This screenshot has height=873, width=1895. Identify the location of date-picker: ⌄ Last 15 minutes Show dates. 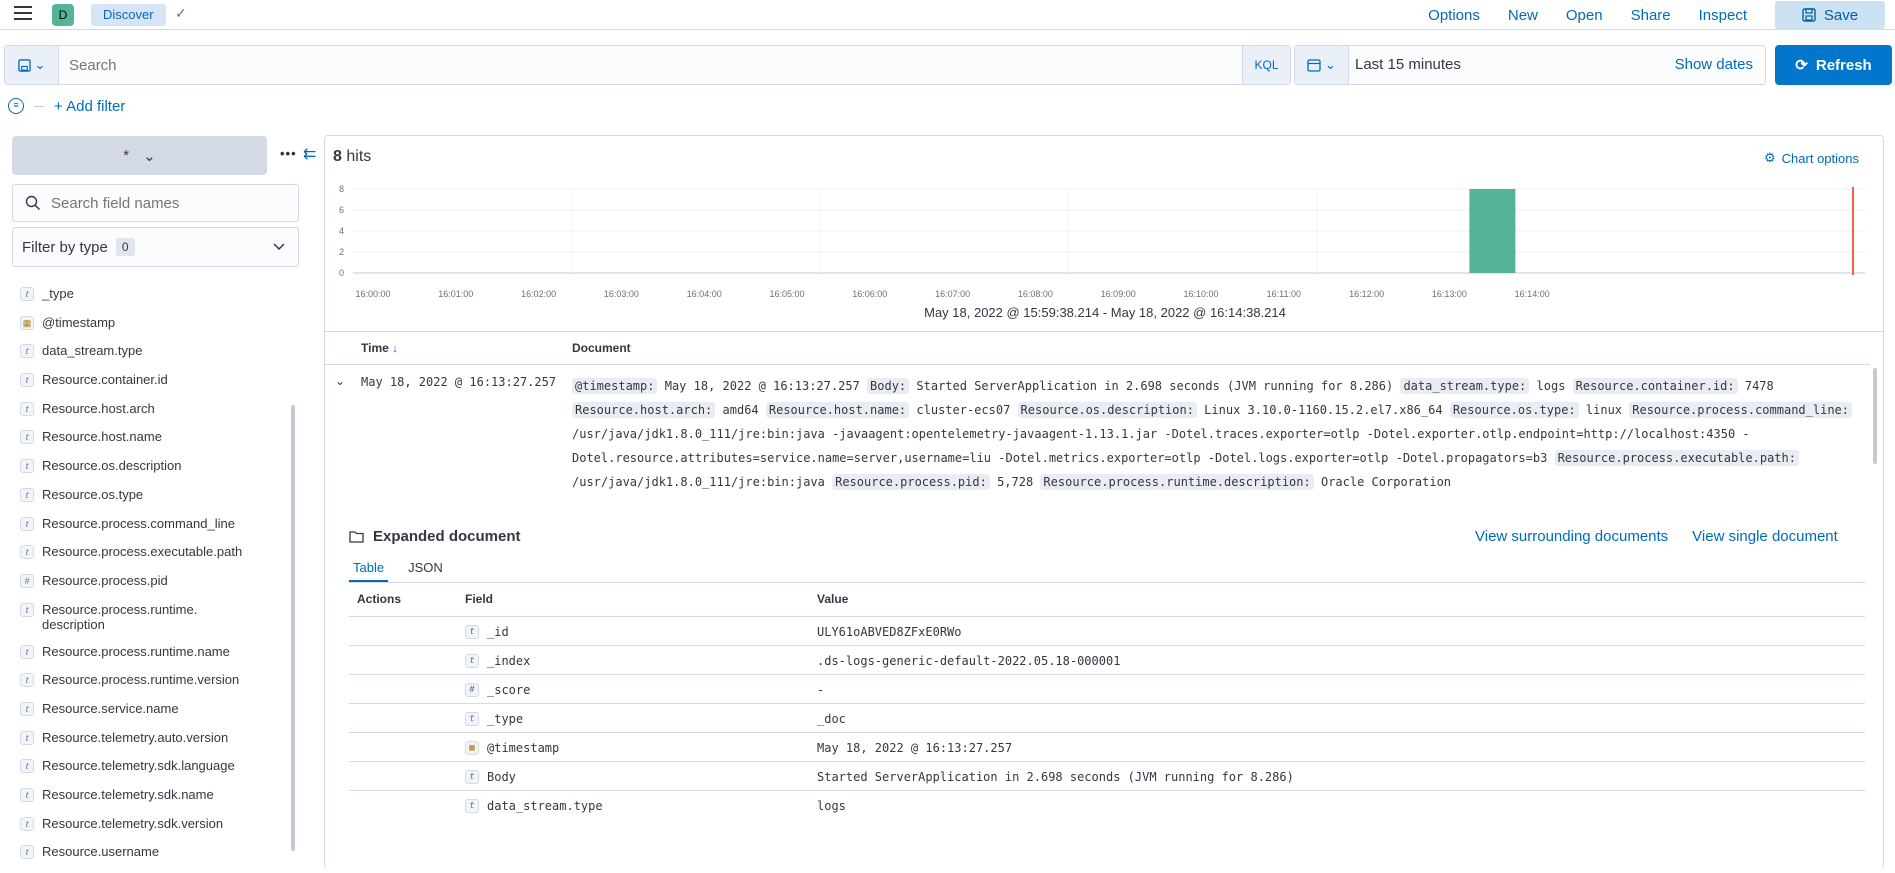
(1530, 65).